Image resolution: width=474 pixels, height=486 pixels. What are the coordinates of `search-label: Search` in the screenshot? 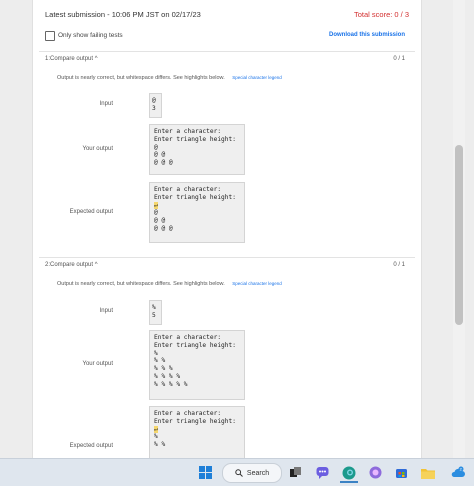 It's located at (258, 473).